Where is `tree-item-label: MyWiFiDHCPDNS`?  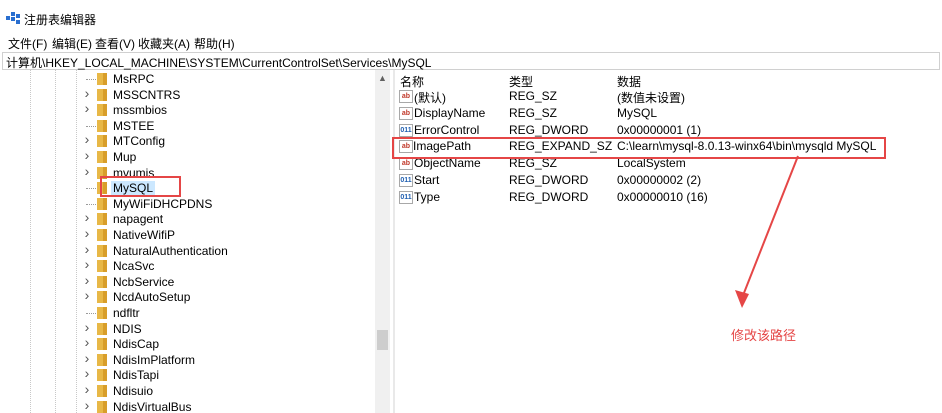 tree-item-label: MyWiFiDHCPDNS is located at coordinates (163, 203).